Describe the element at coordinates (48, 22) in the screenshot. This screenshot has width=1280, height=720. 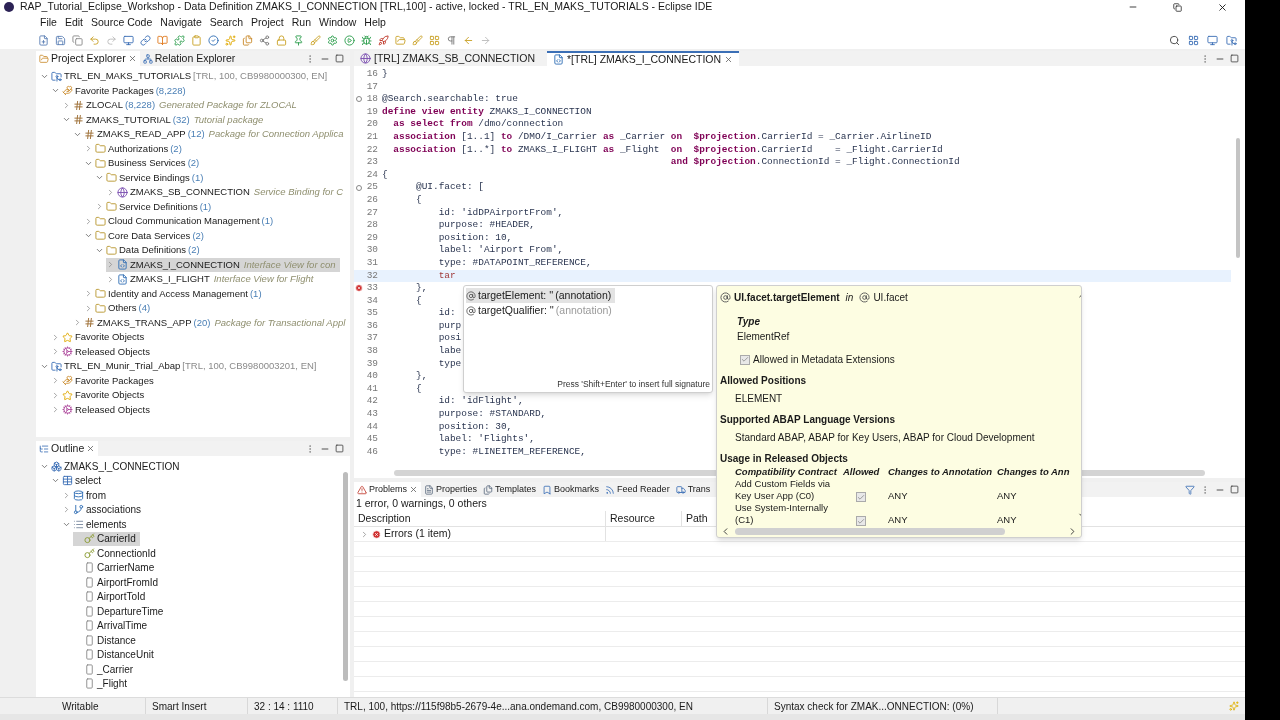
I see `menu-item: File` at that location.